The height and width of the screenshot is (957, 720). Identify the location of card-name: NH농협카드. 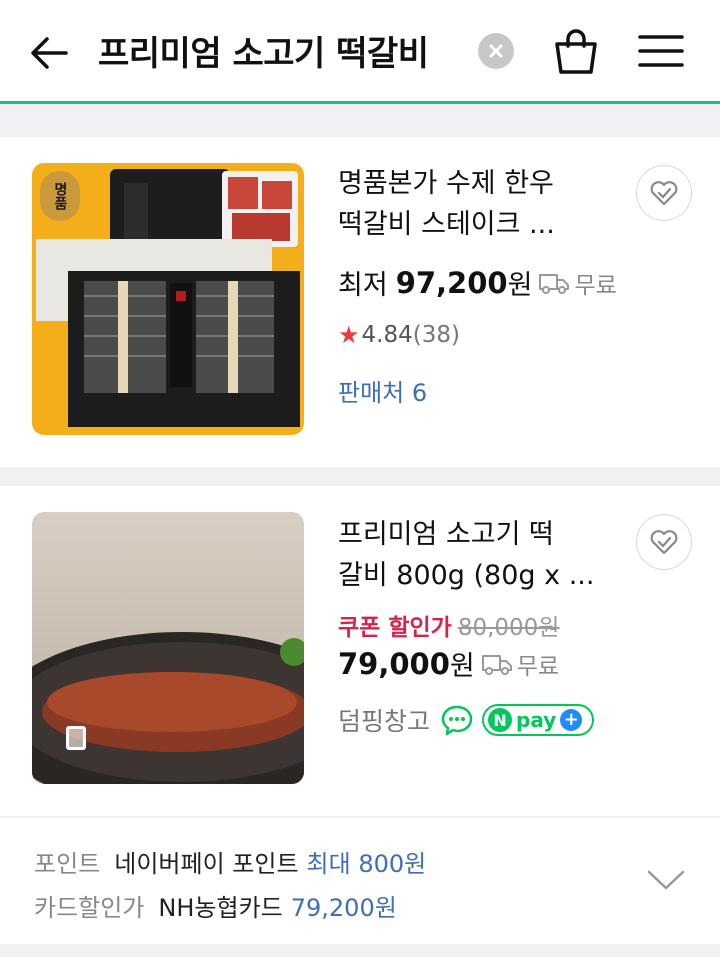
(220, 908).